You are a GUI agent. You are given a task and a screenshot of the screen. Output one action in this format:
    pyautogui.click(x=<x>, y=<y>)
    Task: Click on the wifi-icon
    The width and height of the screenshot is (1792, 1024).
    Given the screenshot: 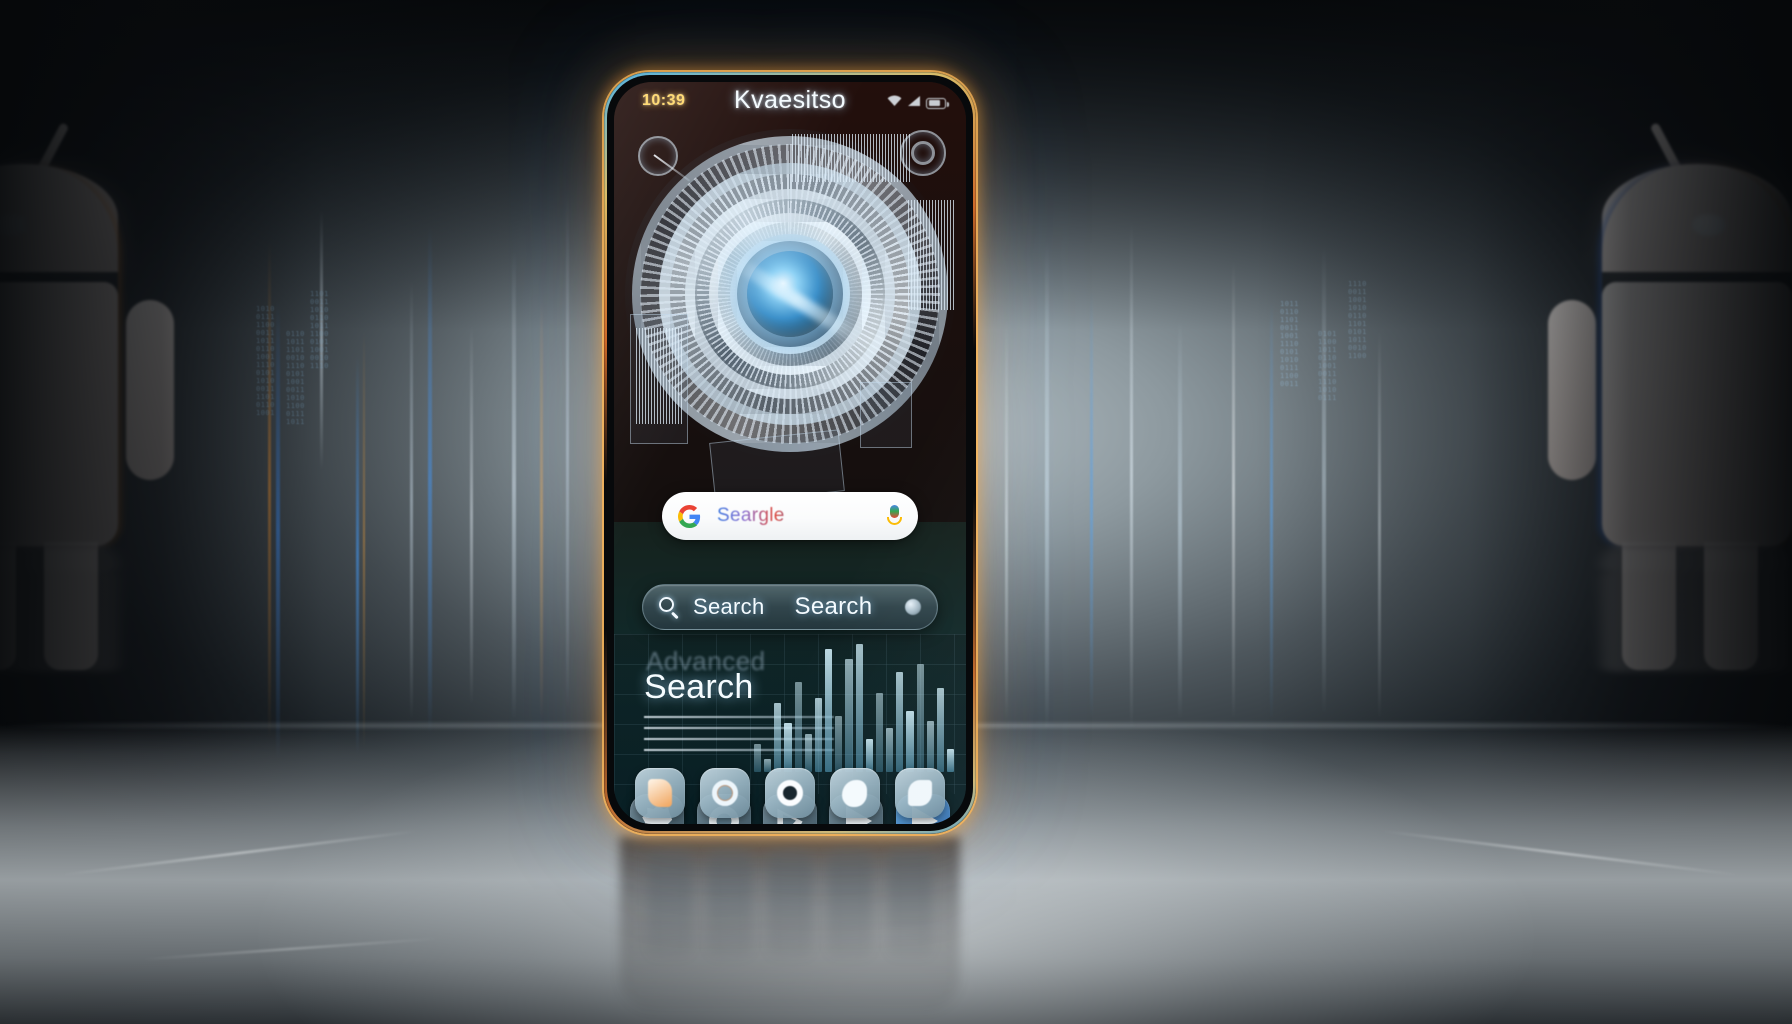 What is the action you would take?
    pyautogui.click(x=894, y=103)
    